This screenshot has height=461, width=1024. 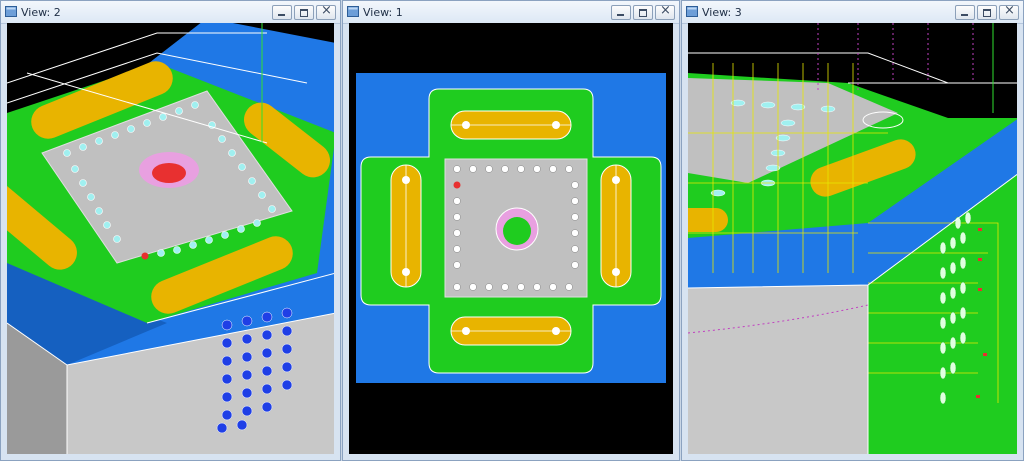 What do you see at coordinates (852, 12) in the screenshot?
I see `title-bar: View: 3` at bounding box center [852, 12].